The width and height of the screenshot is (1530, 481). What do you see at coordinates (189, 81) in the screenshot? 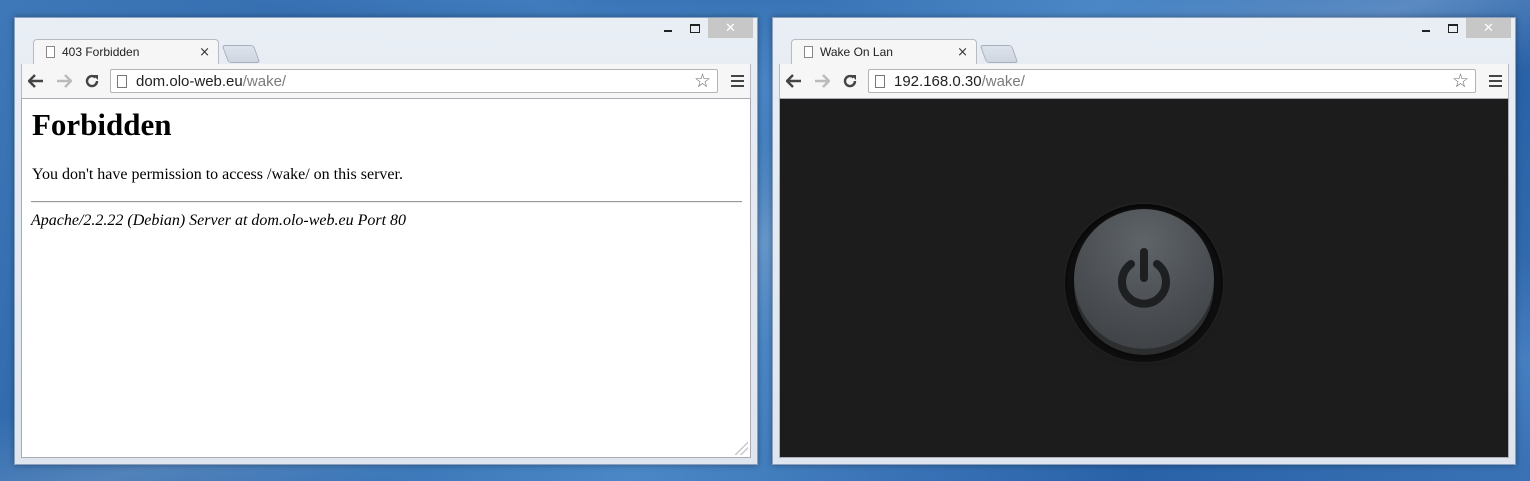
I see `url-host: dom.olo-web.eu` at bounding box center [189, 81].